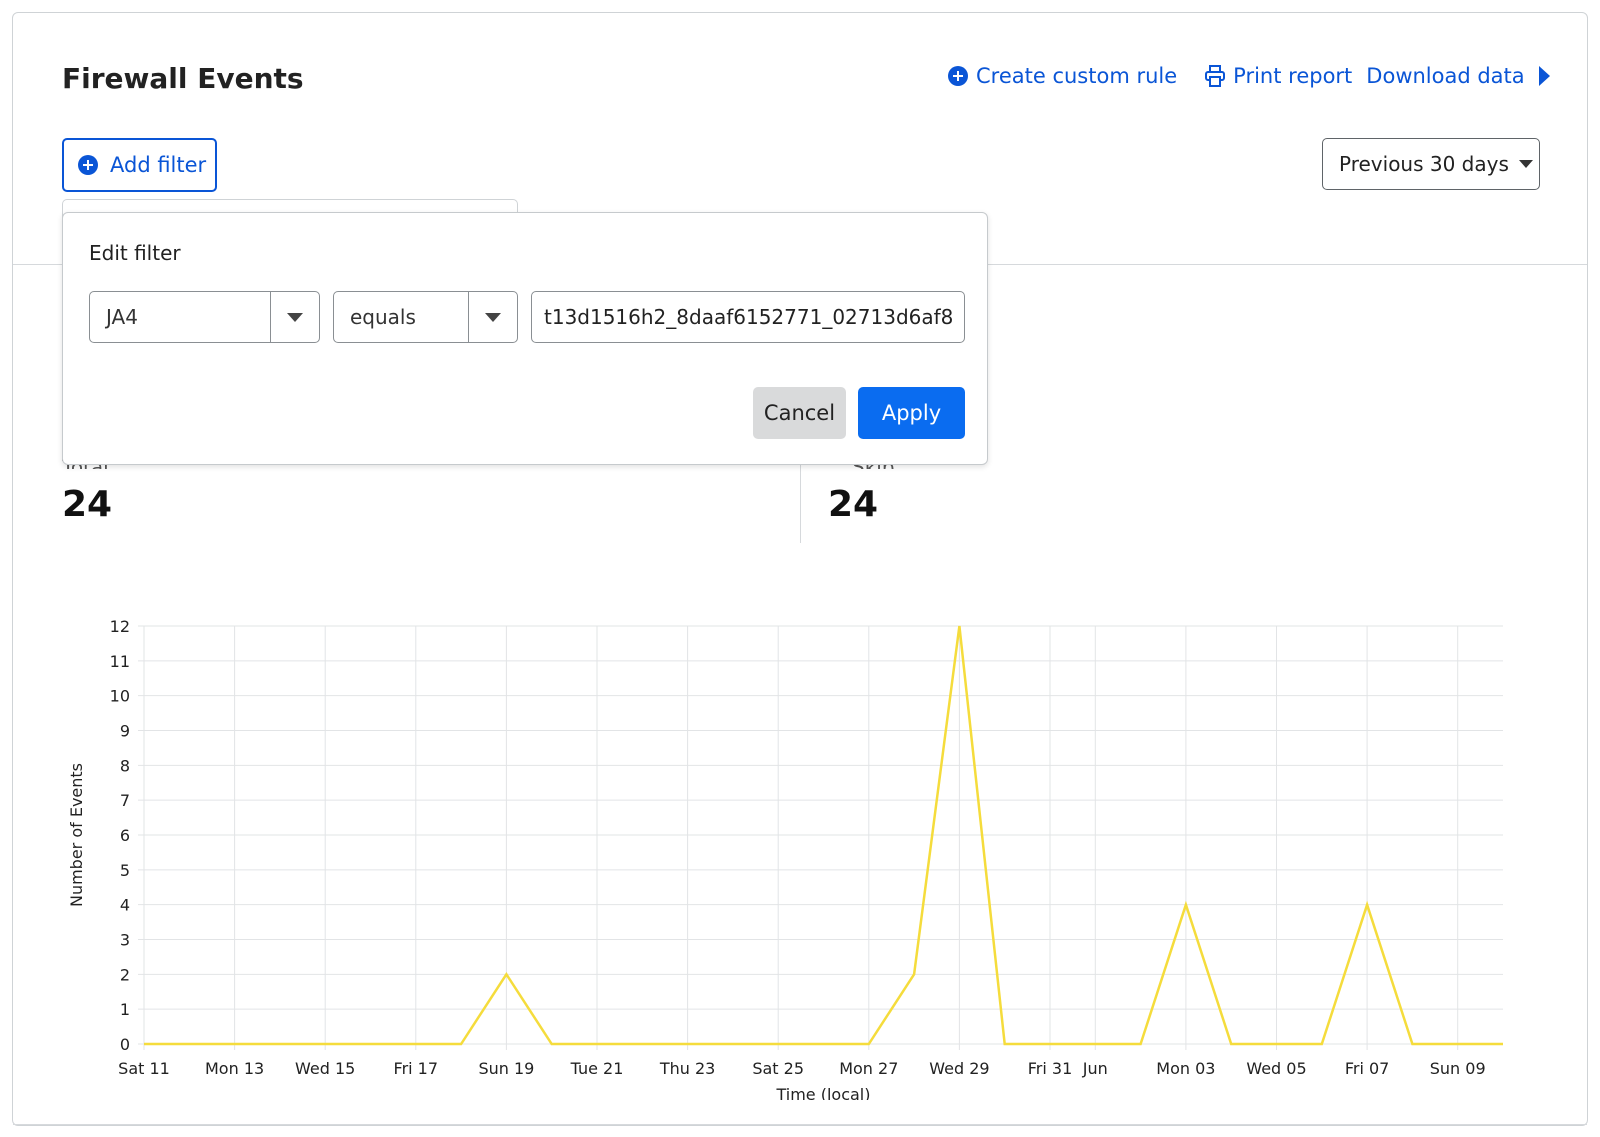  I want to click on x-tick-label: Tue 21, so click(597, 1068).